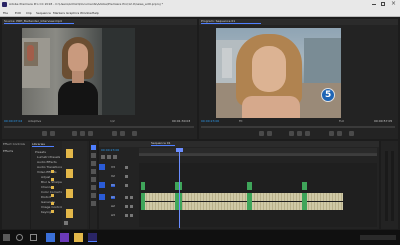  I want to click on close-icon: ×, so click(394, 4).